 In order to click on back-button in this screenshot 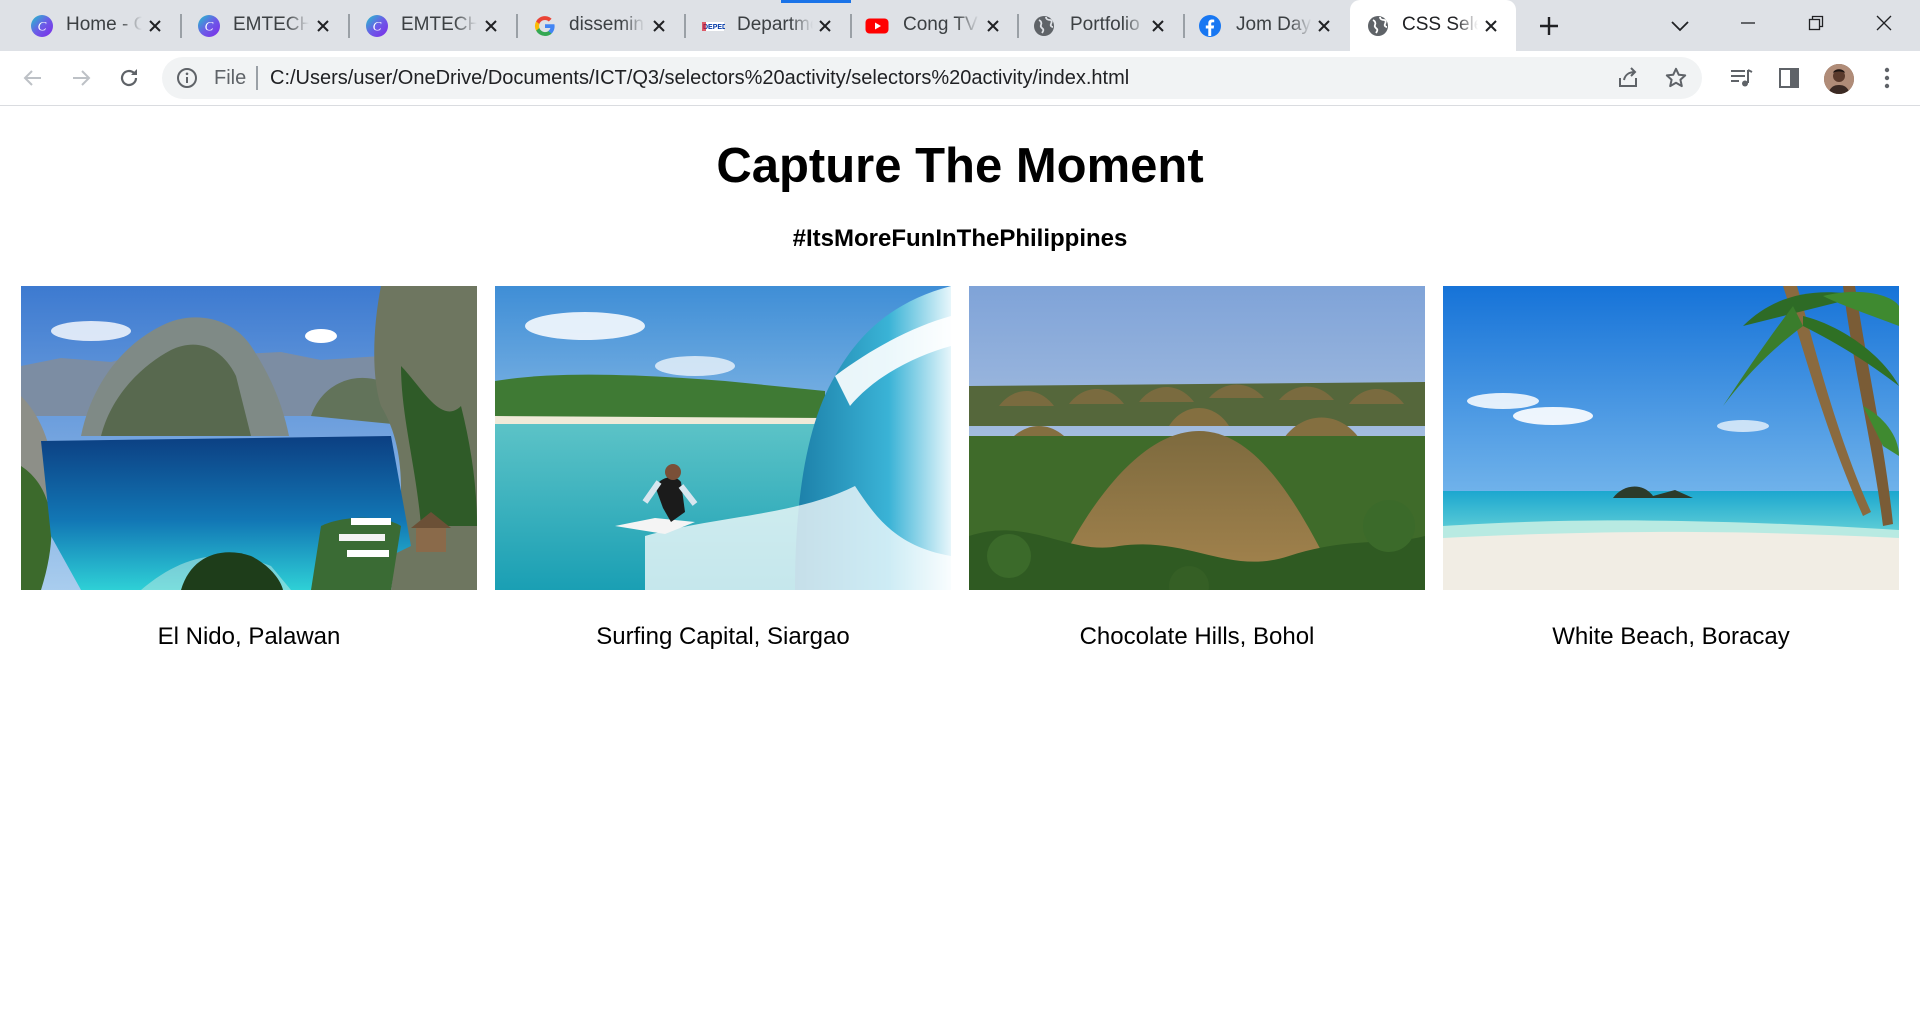, I will do `click(33, 78)`.